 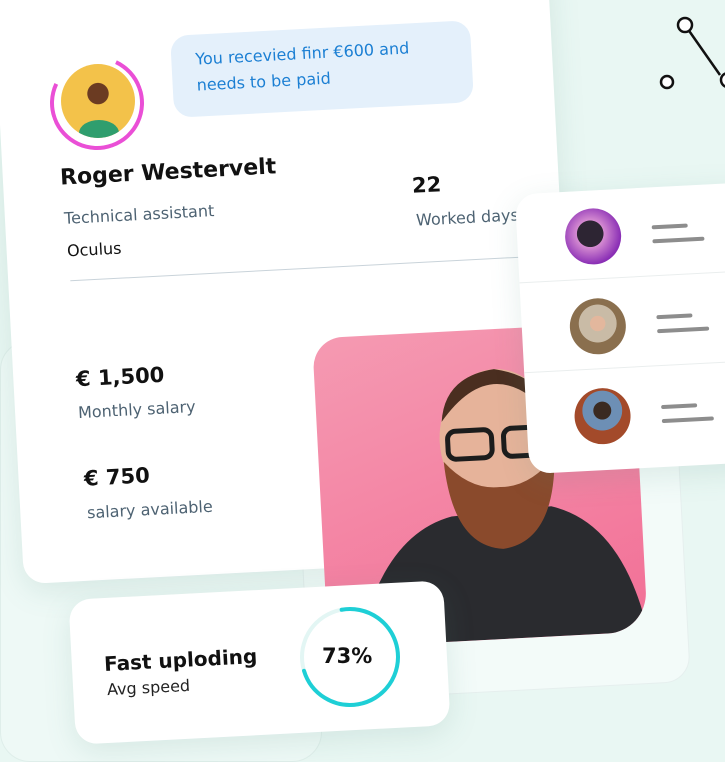 I want to click on network-decoration-icon, so click(x=692, y=53).